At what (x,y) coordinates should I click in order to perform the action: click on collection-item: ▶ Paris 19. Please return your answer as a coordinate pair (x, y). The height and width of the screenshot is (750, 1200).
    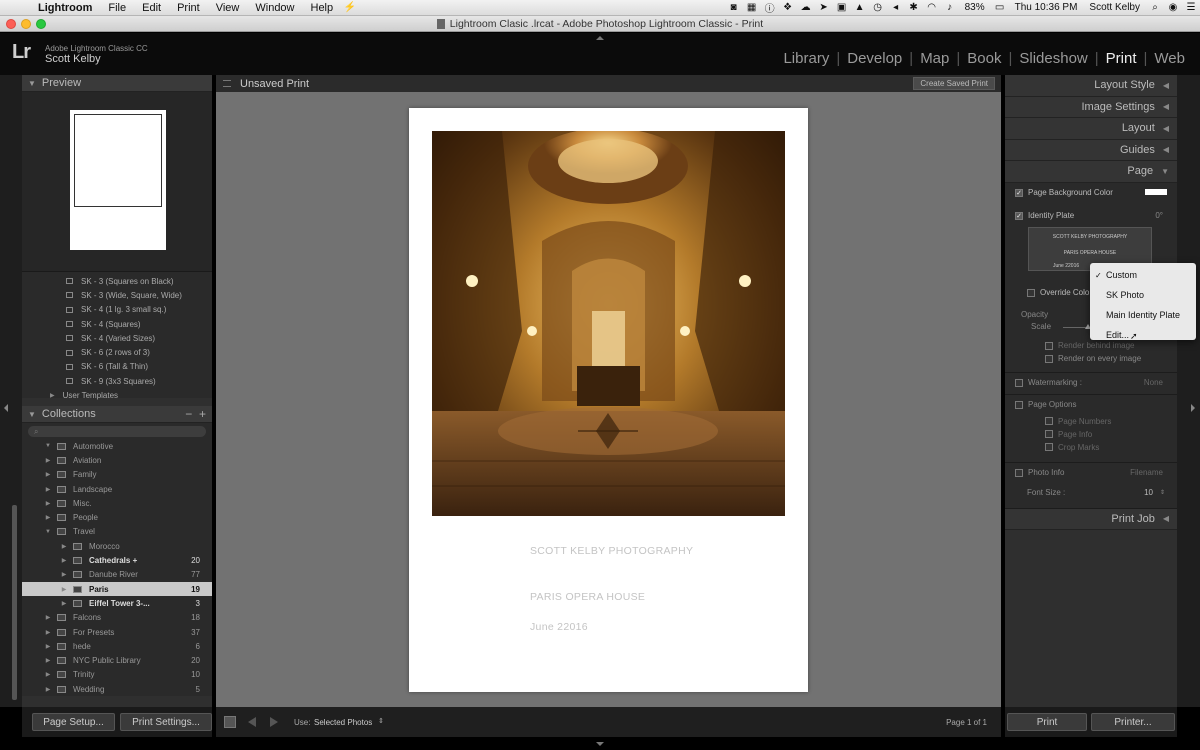
    Looking at the image, I should click on (117, 589).